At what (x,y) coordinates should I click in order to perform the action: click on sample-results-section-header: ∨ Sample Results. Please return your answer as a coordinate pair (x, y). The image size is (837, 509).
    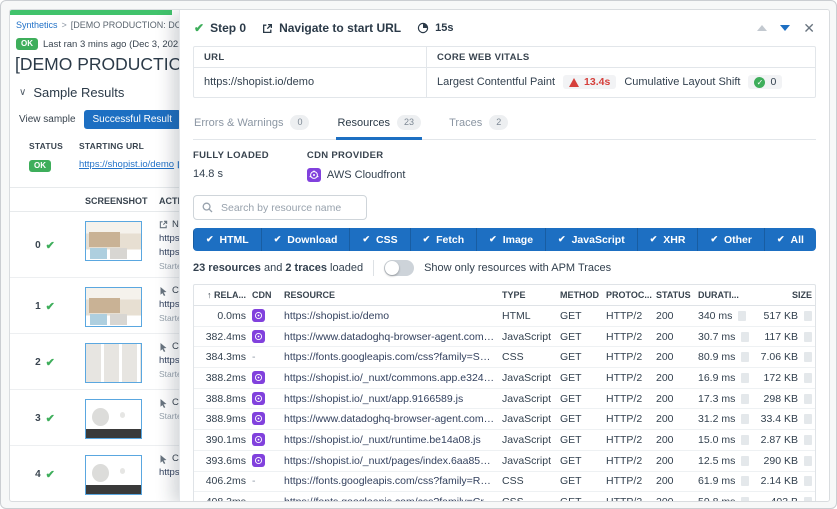
    Looking at the image, I should click on (71, 92).